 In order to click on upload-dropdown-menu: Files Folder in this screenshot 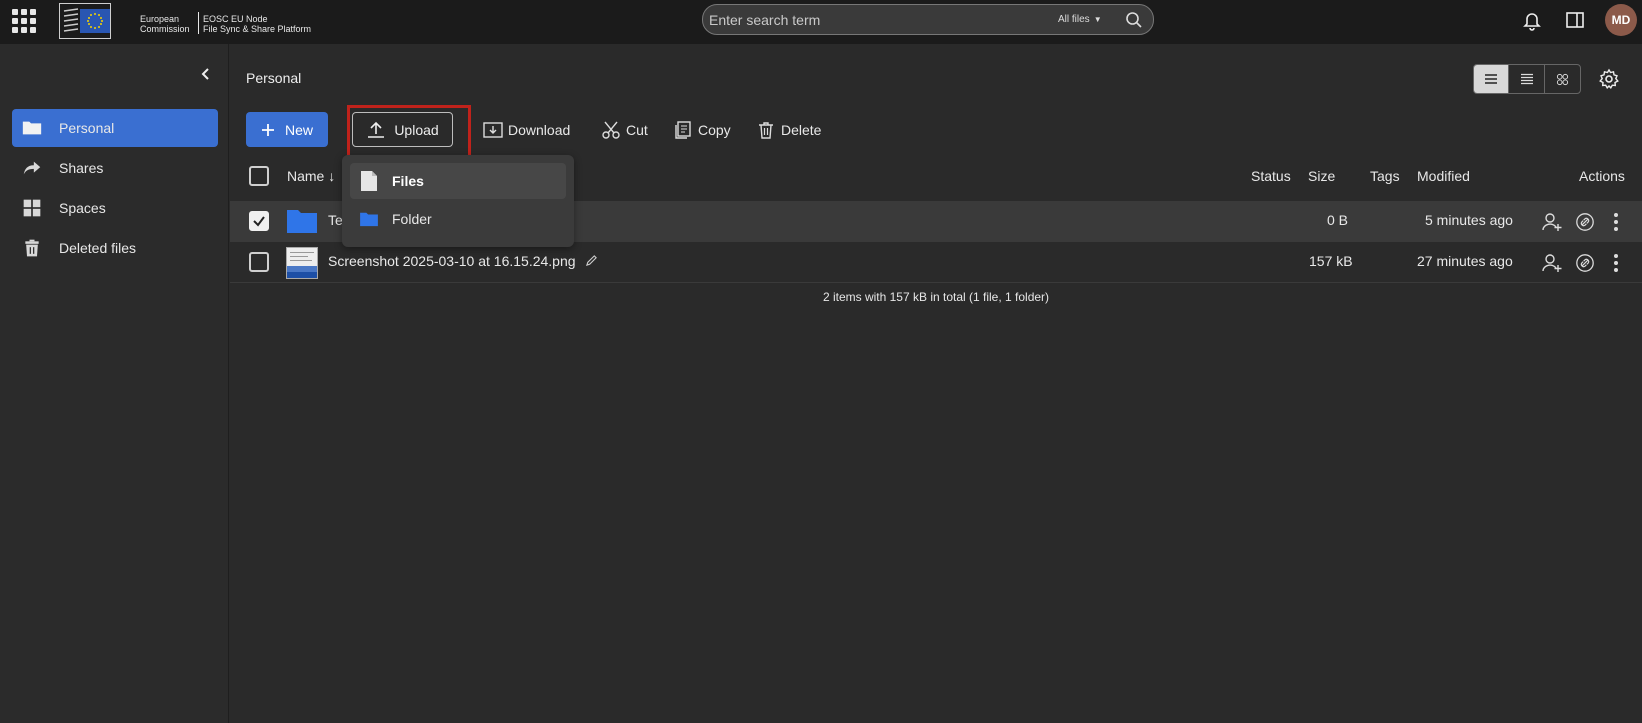, I will do `click(458, 201)`.